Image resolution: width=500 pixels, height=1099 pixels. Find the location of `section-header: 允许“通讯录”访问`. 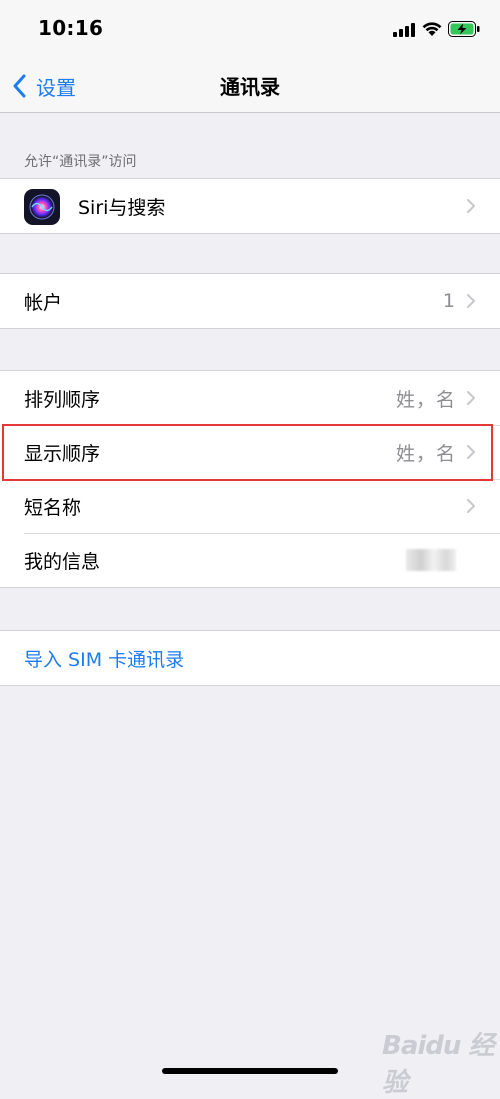

section-header: 允许“通讯录”访问 is located at coordinates (80, 162).